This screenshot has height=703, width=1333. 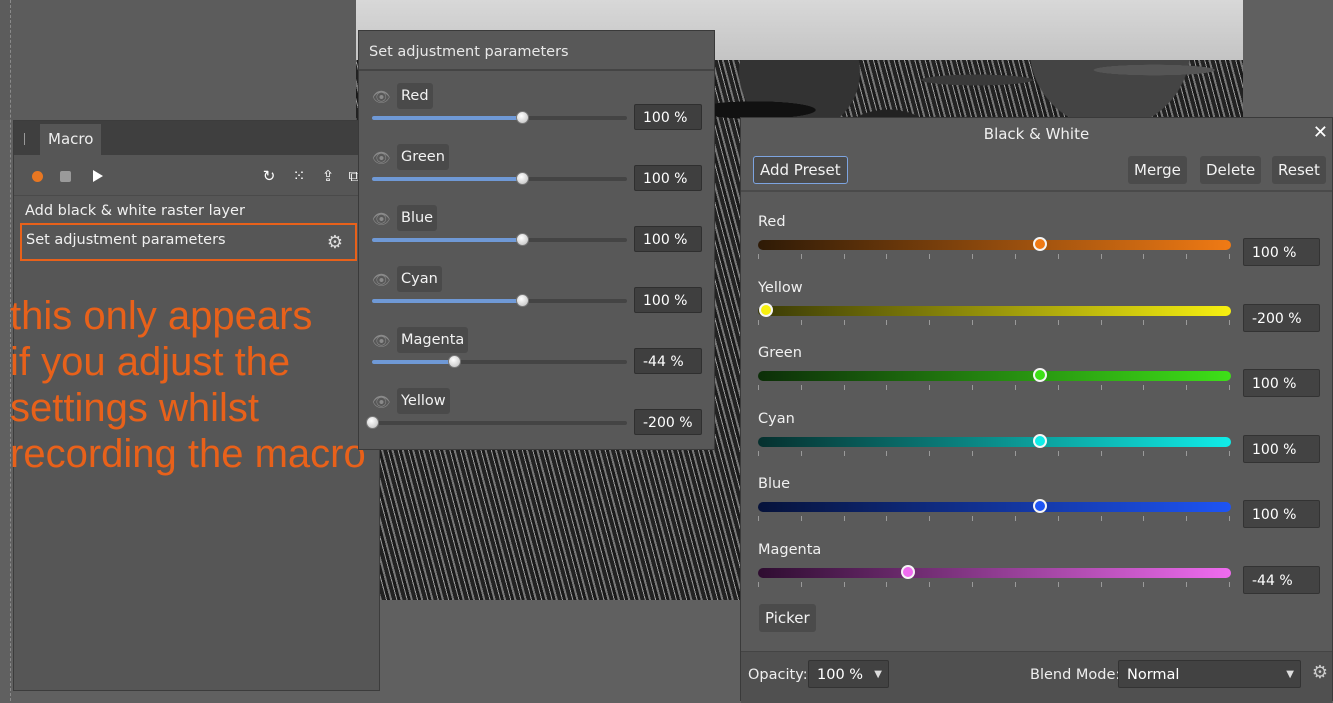 I want to click on merge-button: Merge, so click(x=1157, y=170).